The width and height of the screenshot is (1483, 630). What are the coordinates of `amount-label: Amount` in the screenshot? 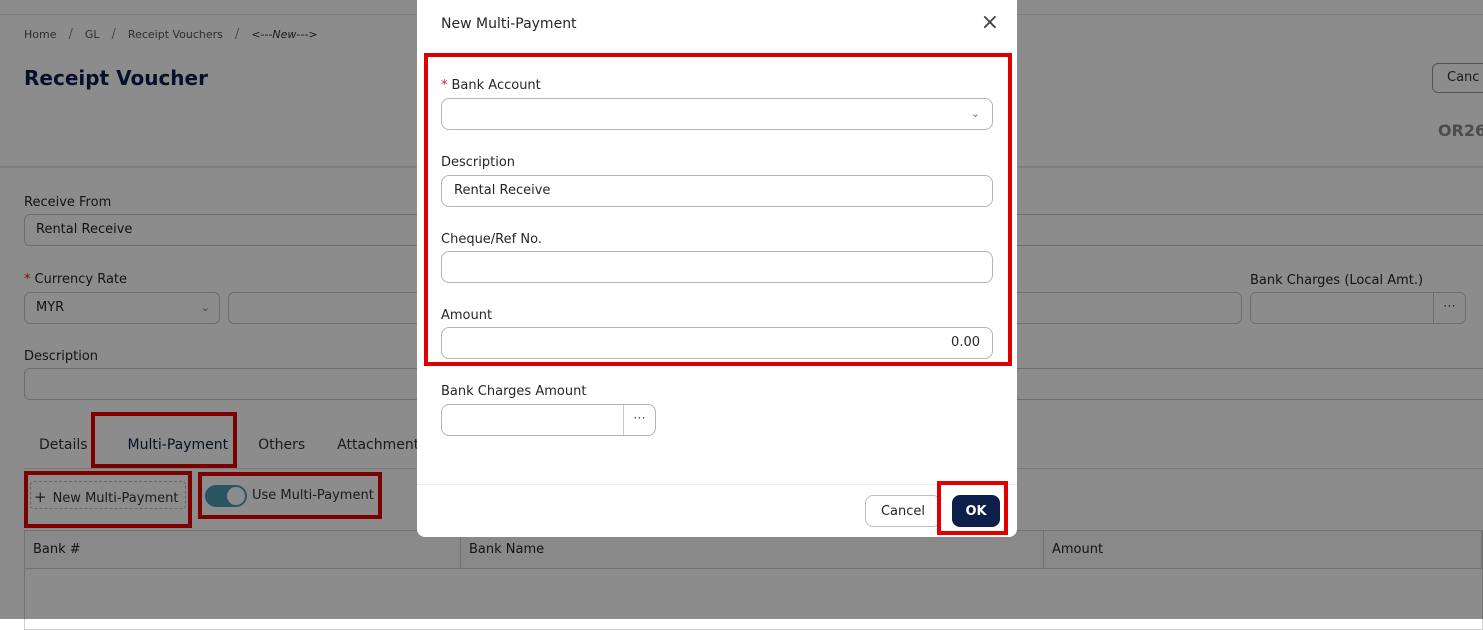 It's located at (467, 315).